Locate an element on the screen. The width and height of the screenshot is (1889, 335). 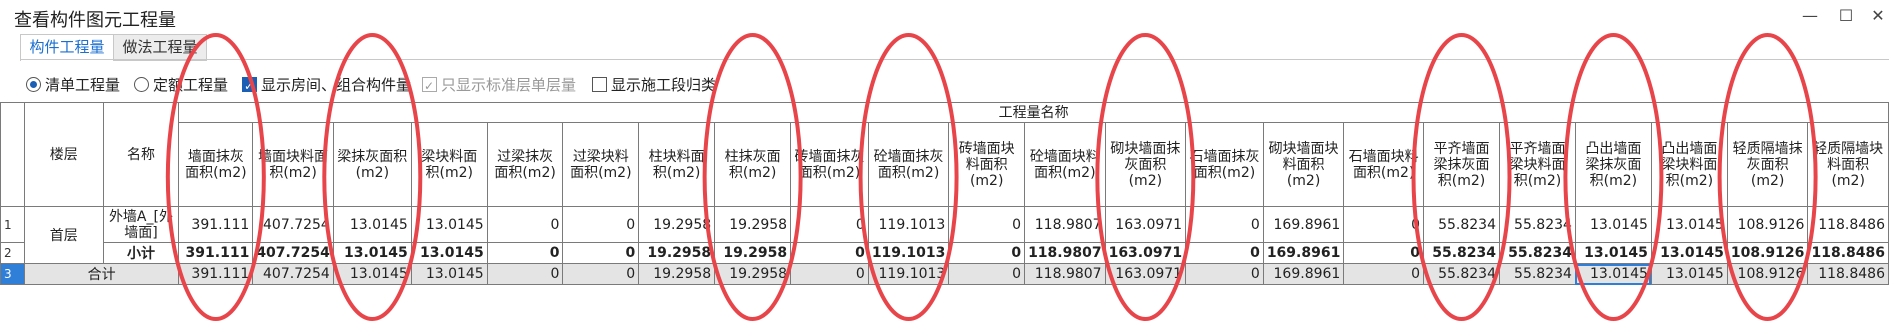
col-header-quantity: 石墙面块料面积(m2) is located at coordinates (1384, 164).